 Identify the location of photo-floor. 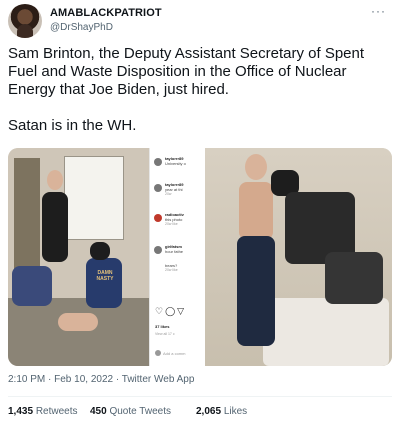
(78, 332).